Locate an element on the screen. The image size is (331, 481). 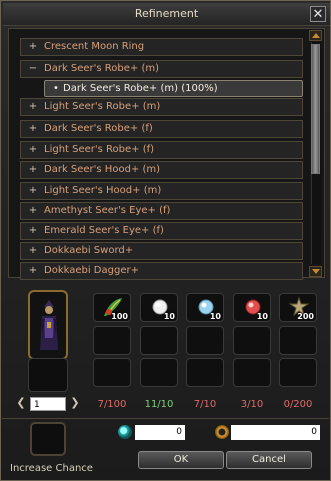
material-quantity: 100 is located at coordinates (119, 316).